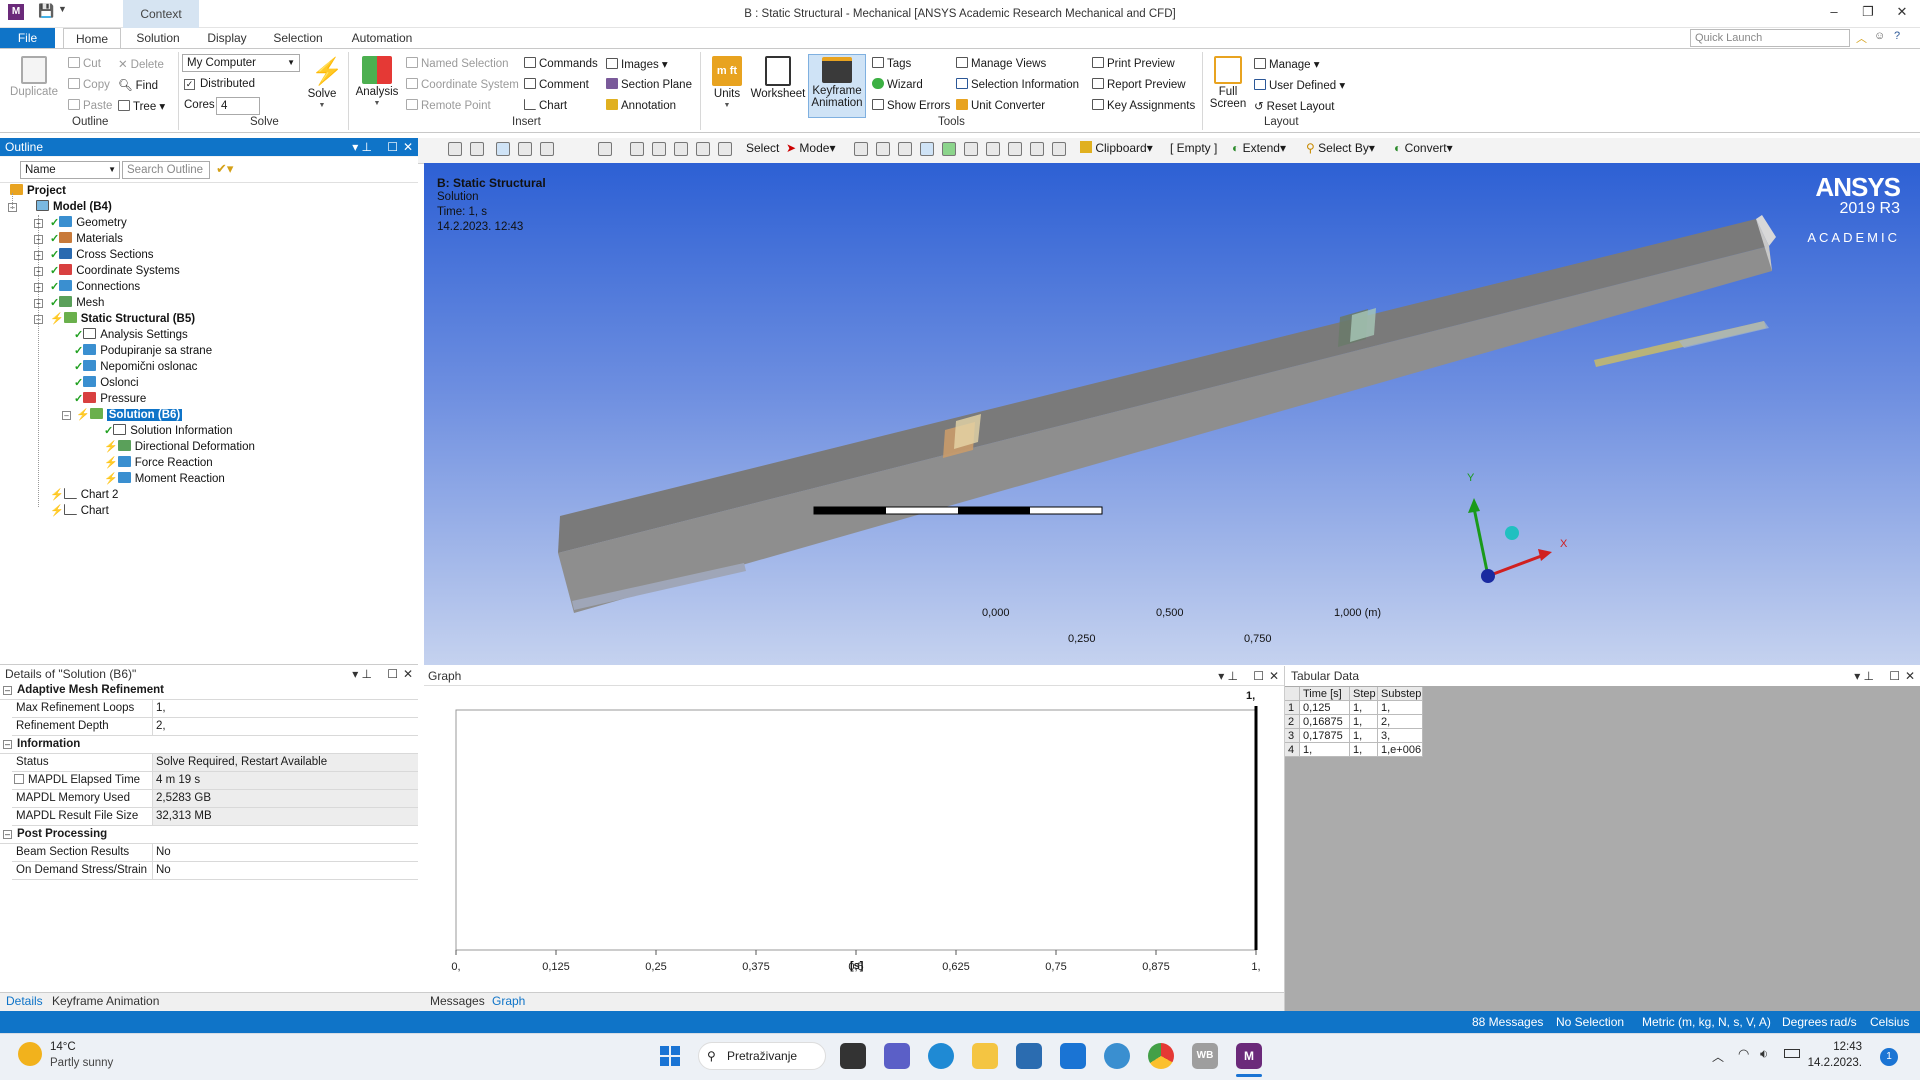  Describe the element at coordinates (1512, 533) in the screenshot. I see `triad-iso-ball` at that location.